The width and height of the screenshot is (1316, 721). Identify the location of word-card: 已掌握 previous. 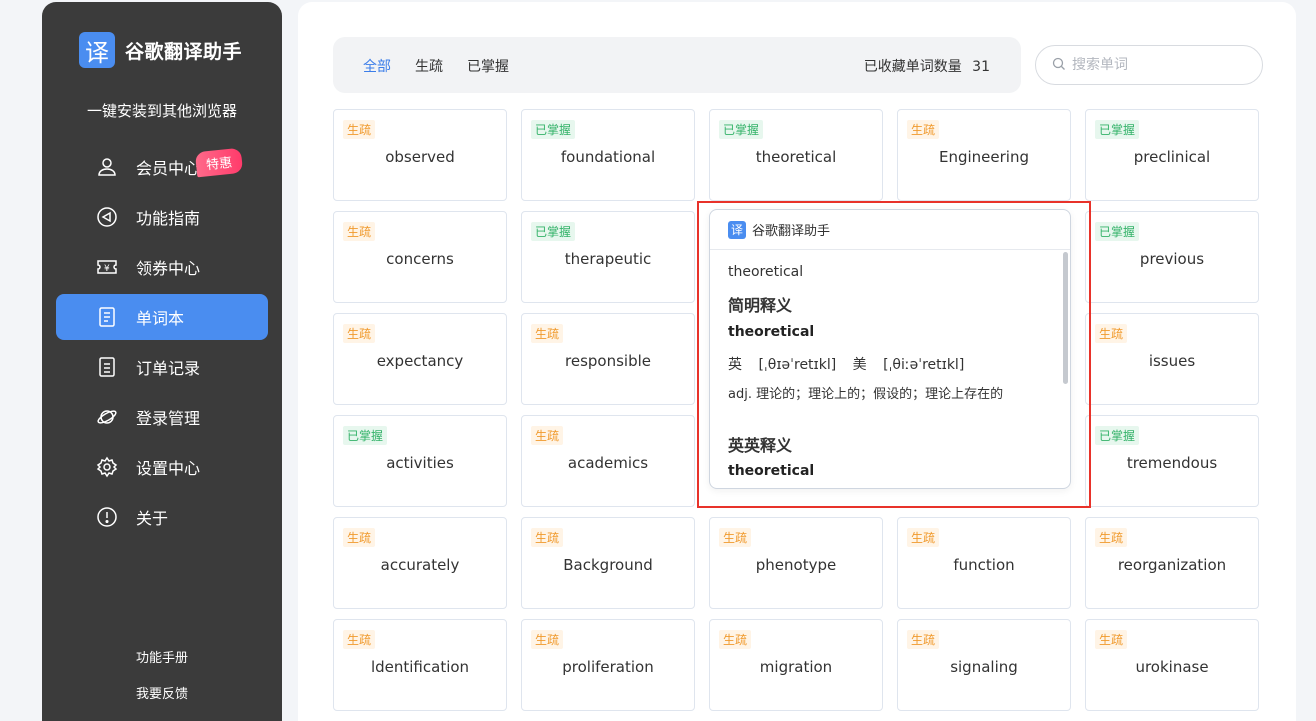
(1172, 257).